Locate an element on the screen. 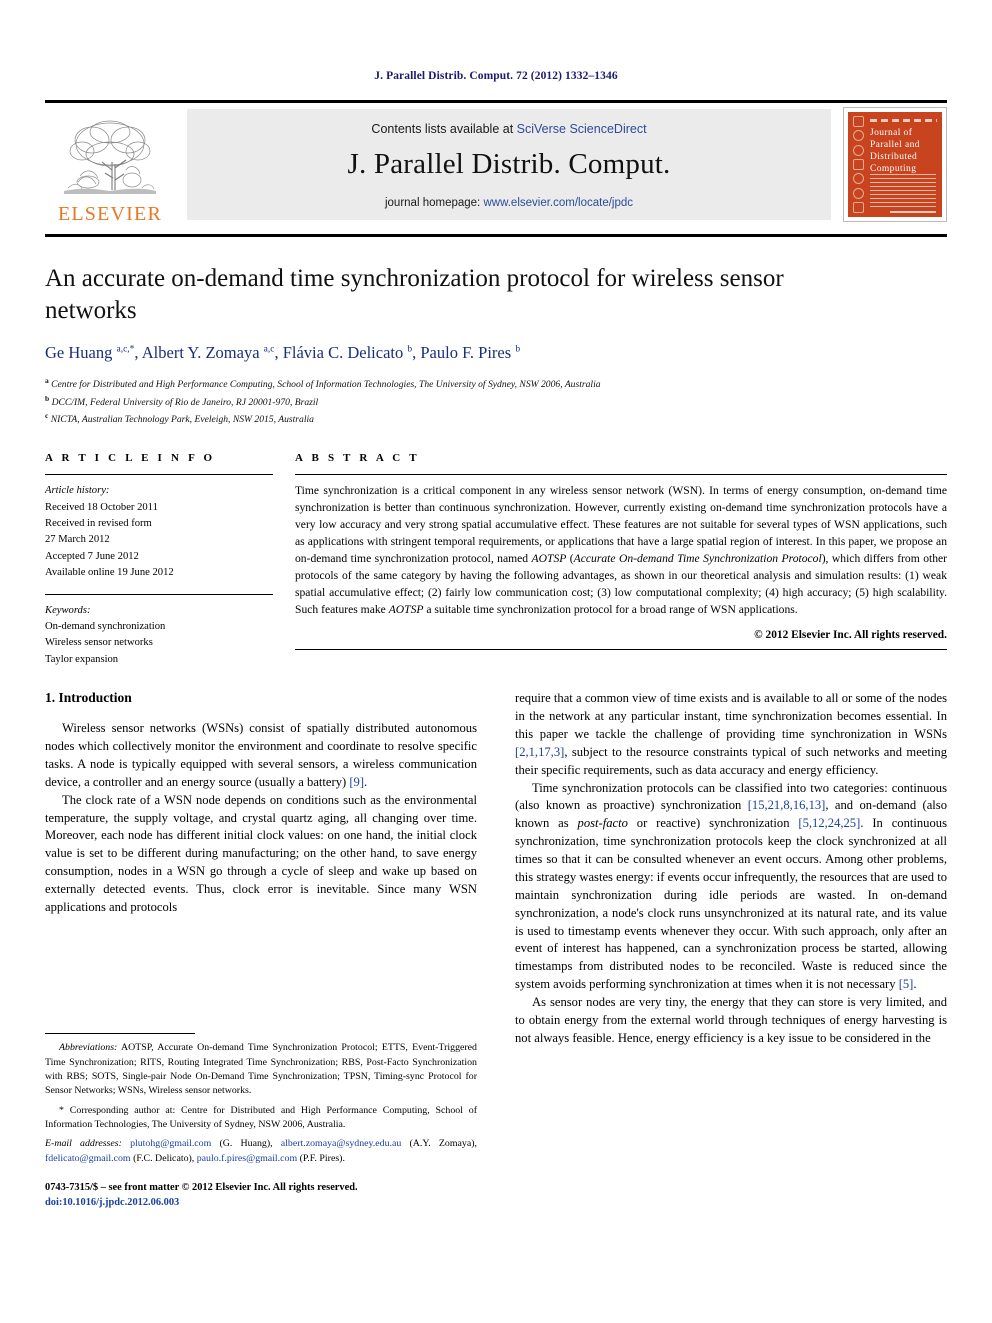 The image size is (992, 1323). email-owner: (A.Y. Zomaya), is located at coordinates (439, 1144).